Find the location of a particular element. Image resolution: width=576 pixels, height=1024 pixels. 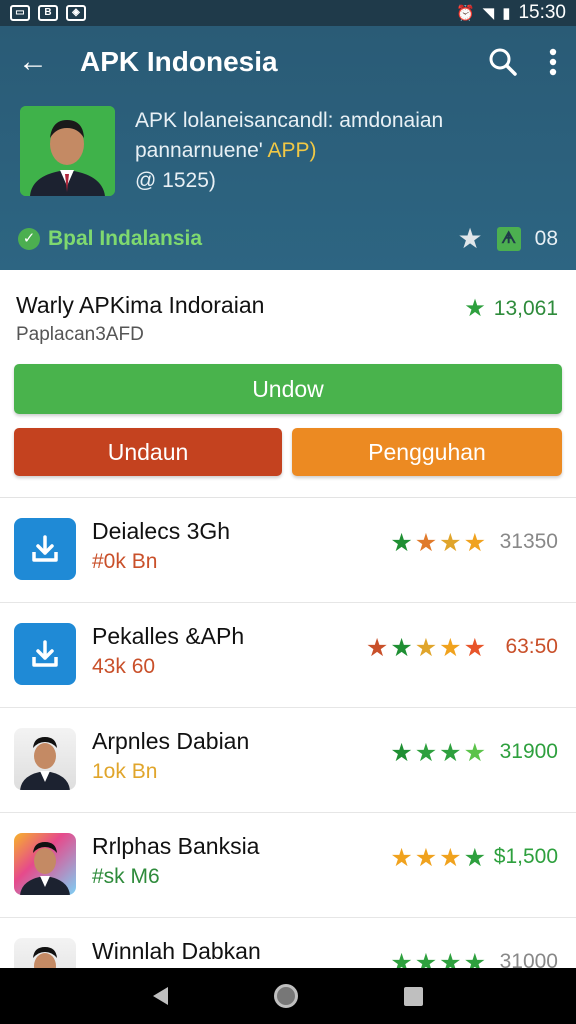

verified-label: Bpal Indalansia is located at coordinates (125, 239).